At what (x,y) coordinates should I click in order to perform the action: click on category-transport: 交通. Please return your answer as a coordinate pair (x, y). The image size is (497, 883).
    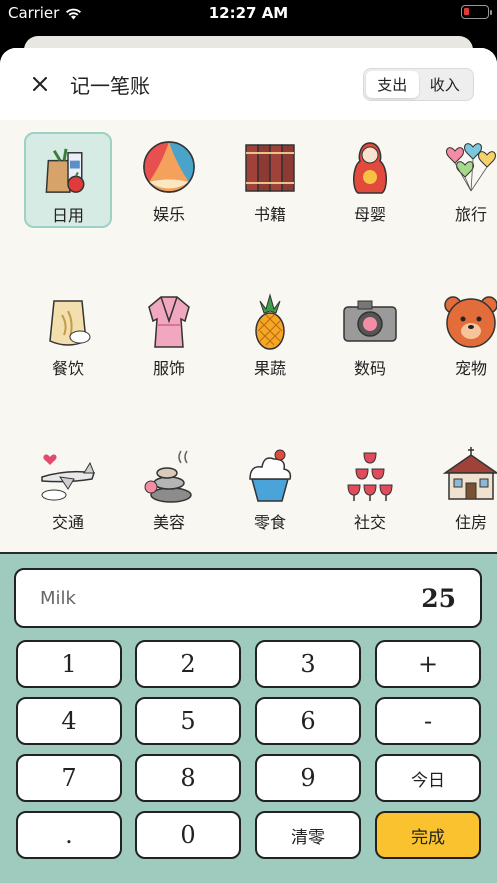
    Looking at the image, I should click on (68, 488).